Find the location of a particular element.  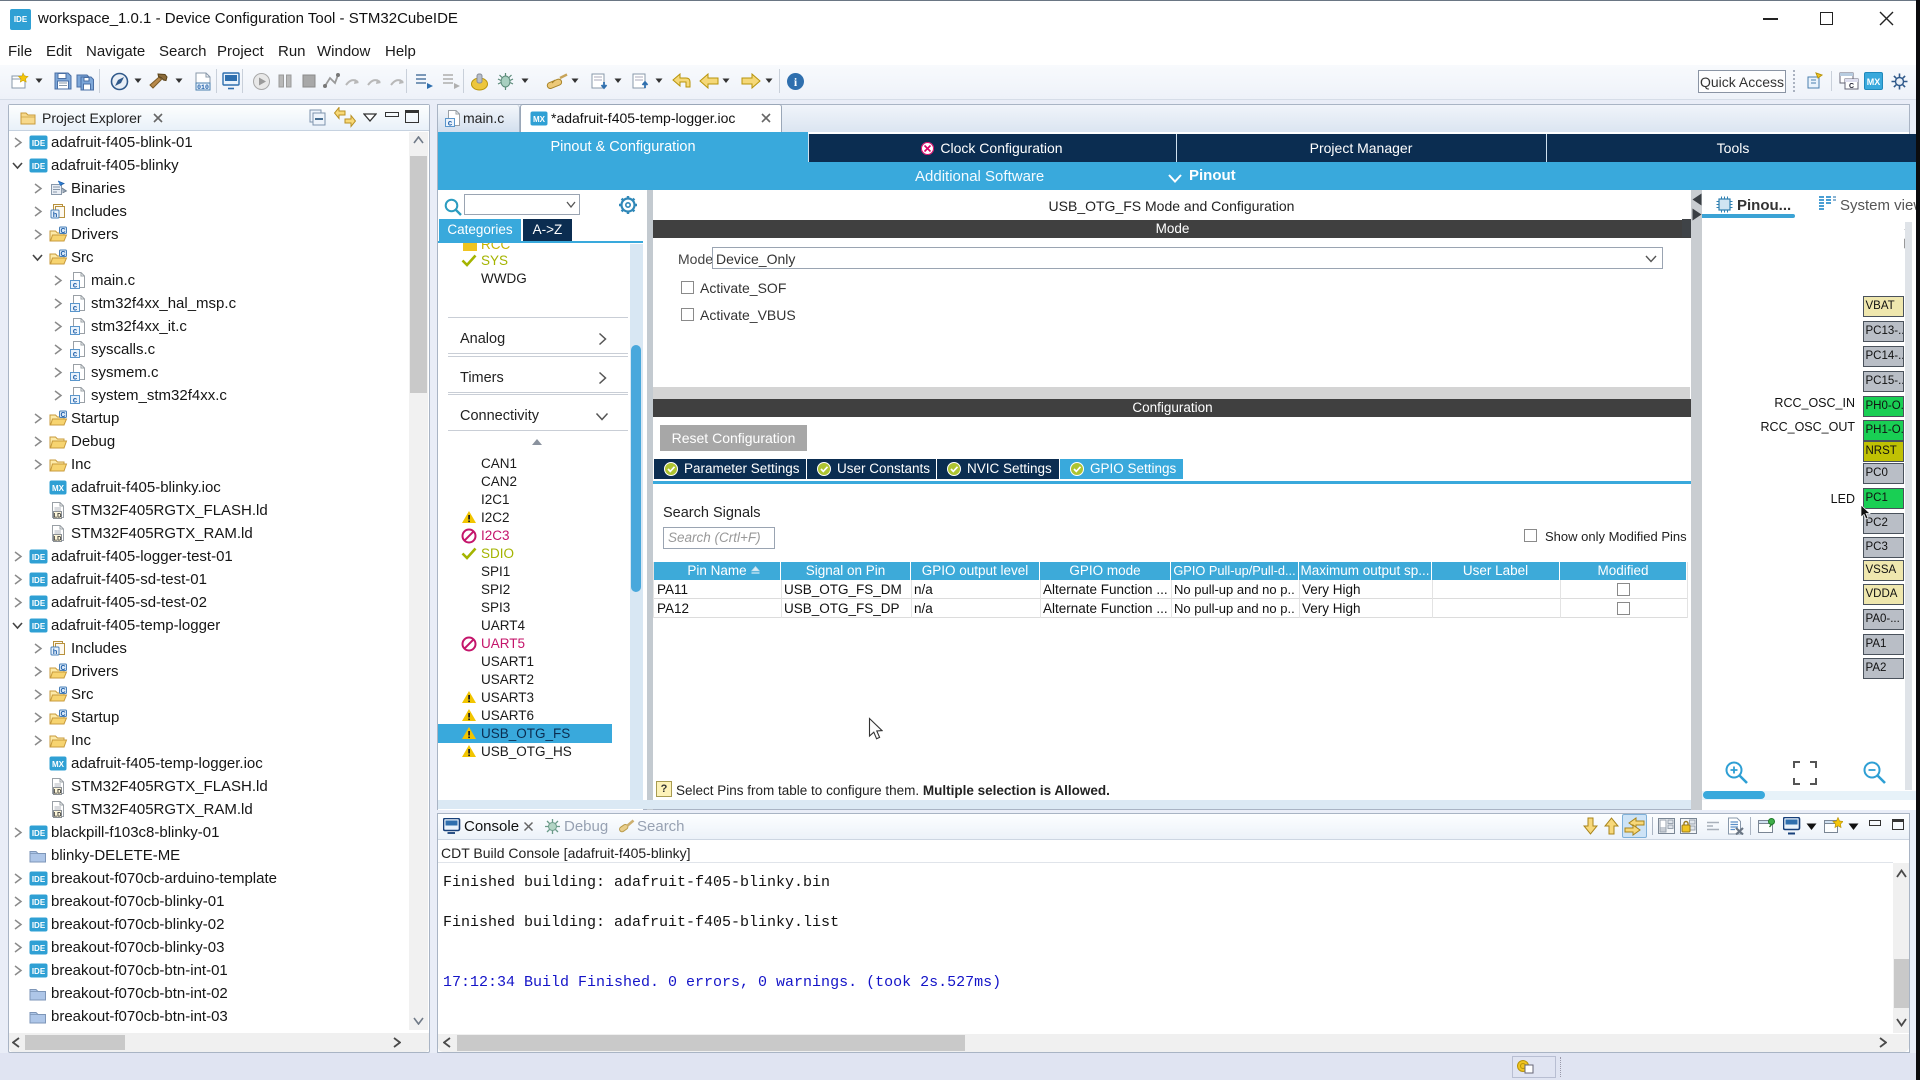

svg-text: 010 is located at coordinates (203, 87).